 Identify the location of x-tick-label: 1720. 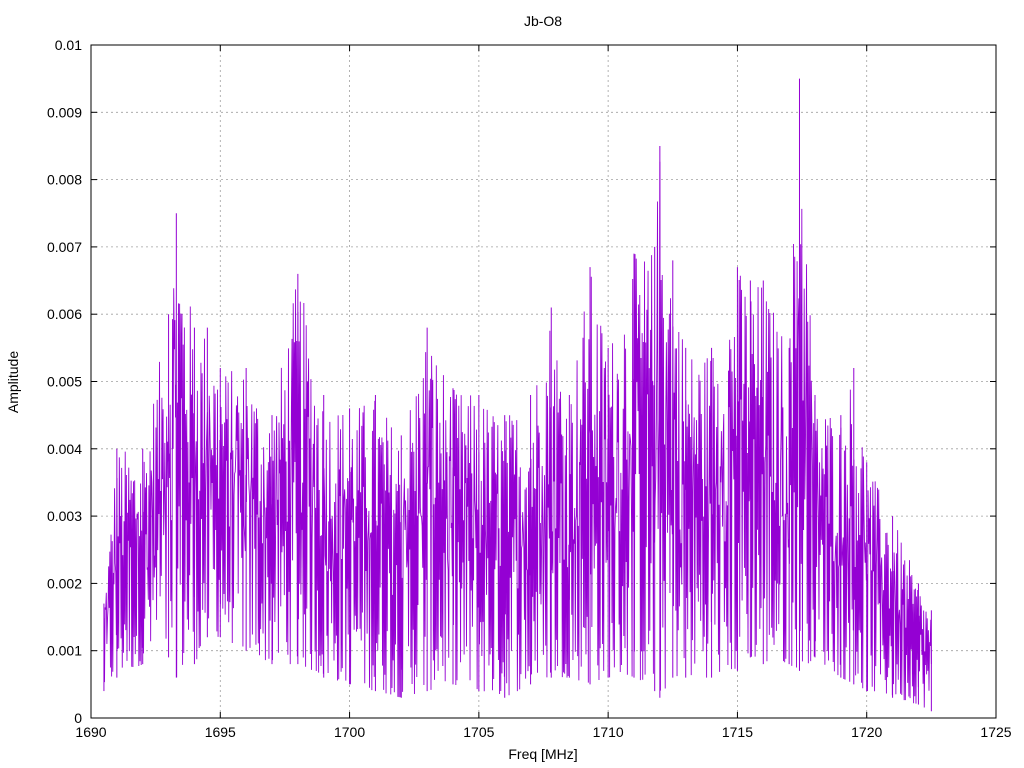
(866, 732).